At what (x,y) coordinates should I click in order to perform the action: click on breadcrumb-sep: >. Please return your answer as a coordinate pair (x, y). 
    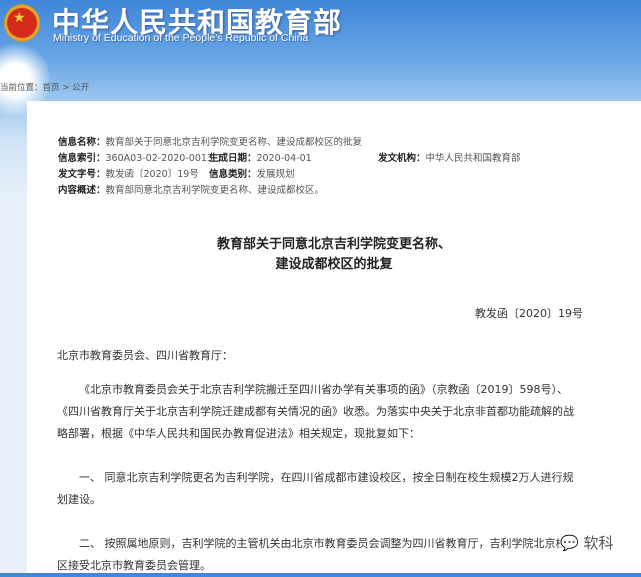
    Looking at the image, I should click on (66, 88).